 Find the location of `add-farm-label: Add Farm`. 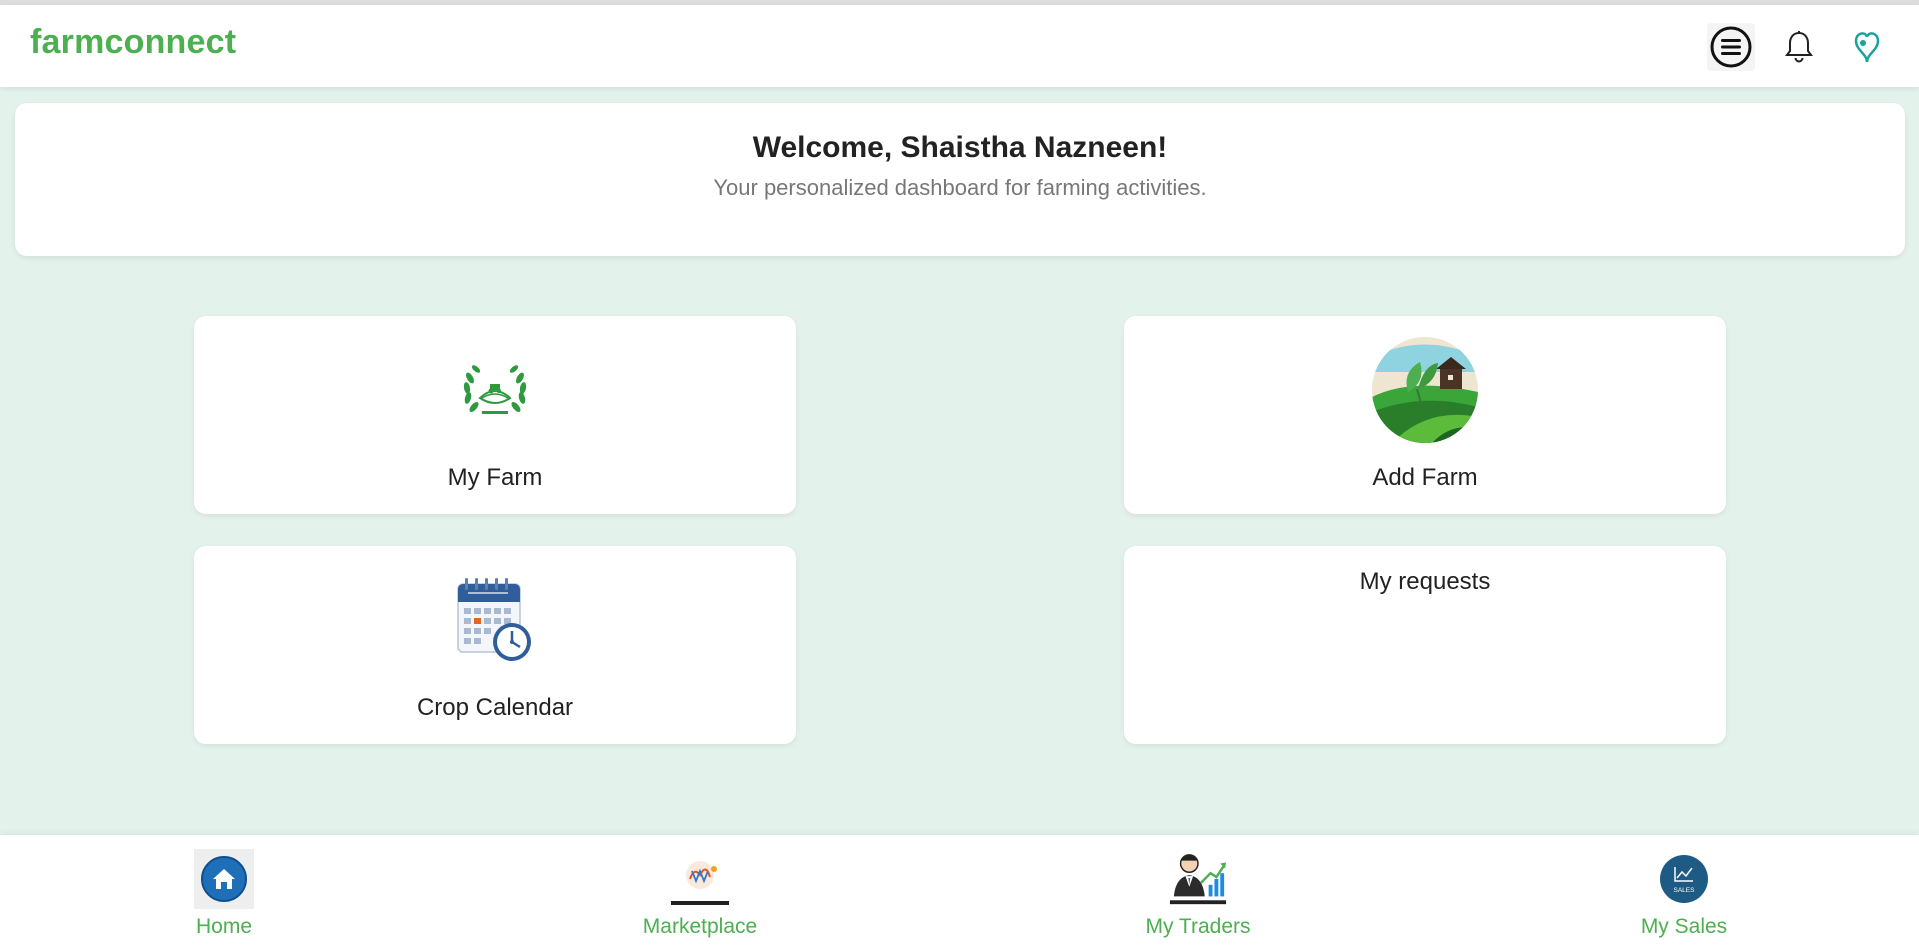

add-farm-label: Add Farm is located at coordinates (1425, 477).